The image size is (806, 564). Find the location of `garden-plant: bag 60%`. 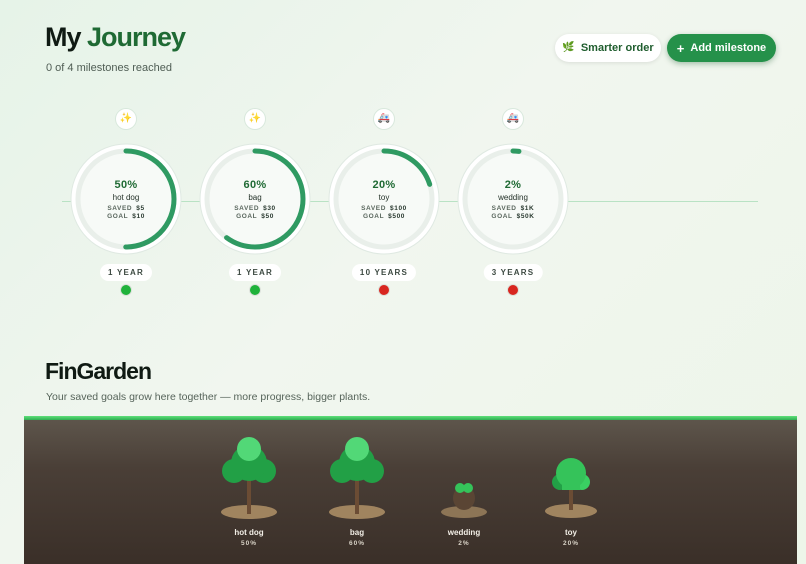

garden-plant: bag 60% is located at coordinates (357, 491).